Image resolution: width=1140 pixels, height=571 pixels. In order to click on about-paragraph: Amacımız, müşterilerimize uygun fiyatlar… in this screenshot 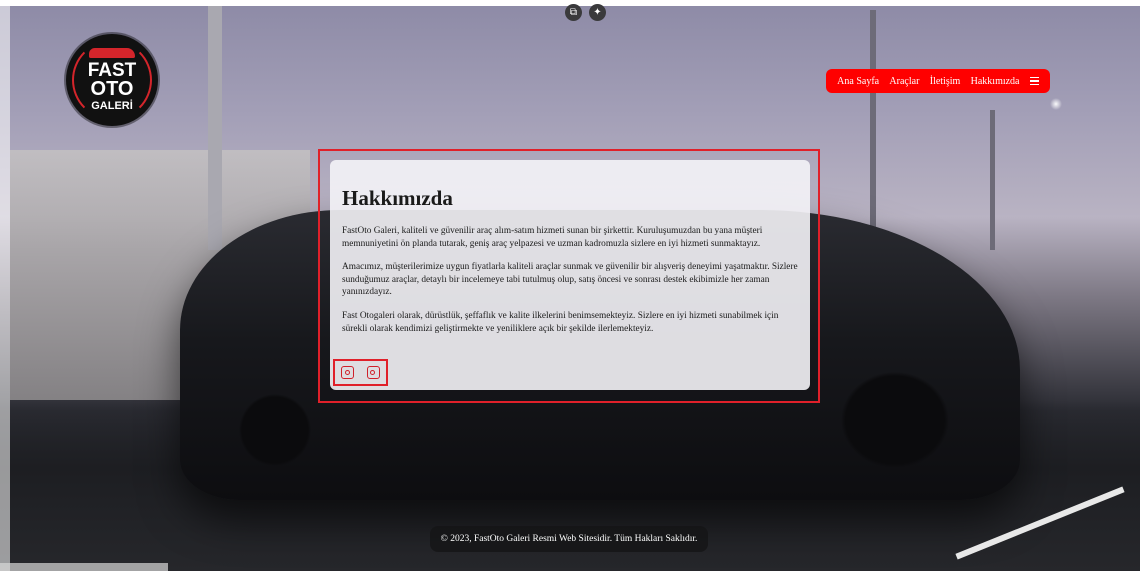, I will do `click(570, 280)`.